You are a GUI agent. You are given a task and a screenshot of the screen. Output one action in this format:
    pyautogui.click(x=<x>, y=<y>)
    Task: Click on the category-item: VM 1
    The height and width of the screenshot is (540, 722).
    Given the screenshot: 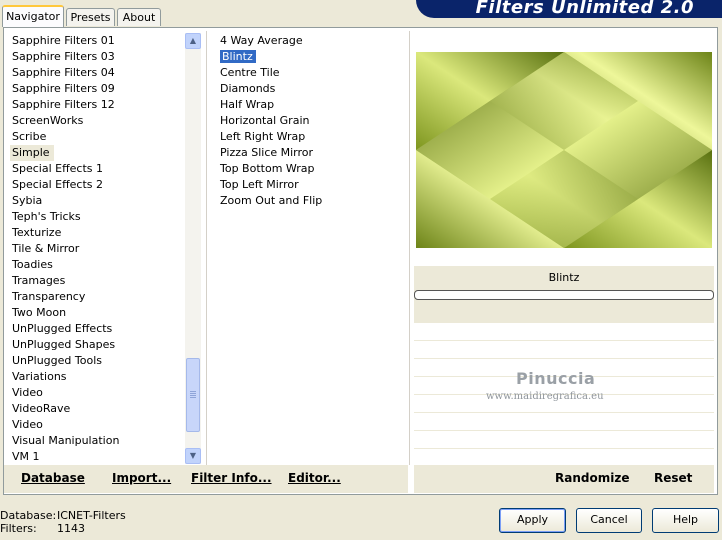 What is the action you would take?
    pyautogui.click(x=96, y=457)
    